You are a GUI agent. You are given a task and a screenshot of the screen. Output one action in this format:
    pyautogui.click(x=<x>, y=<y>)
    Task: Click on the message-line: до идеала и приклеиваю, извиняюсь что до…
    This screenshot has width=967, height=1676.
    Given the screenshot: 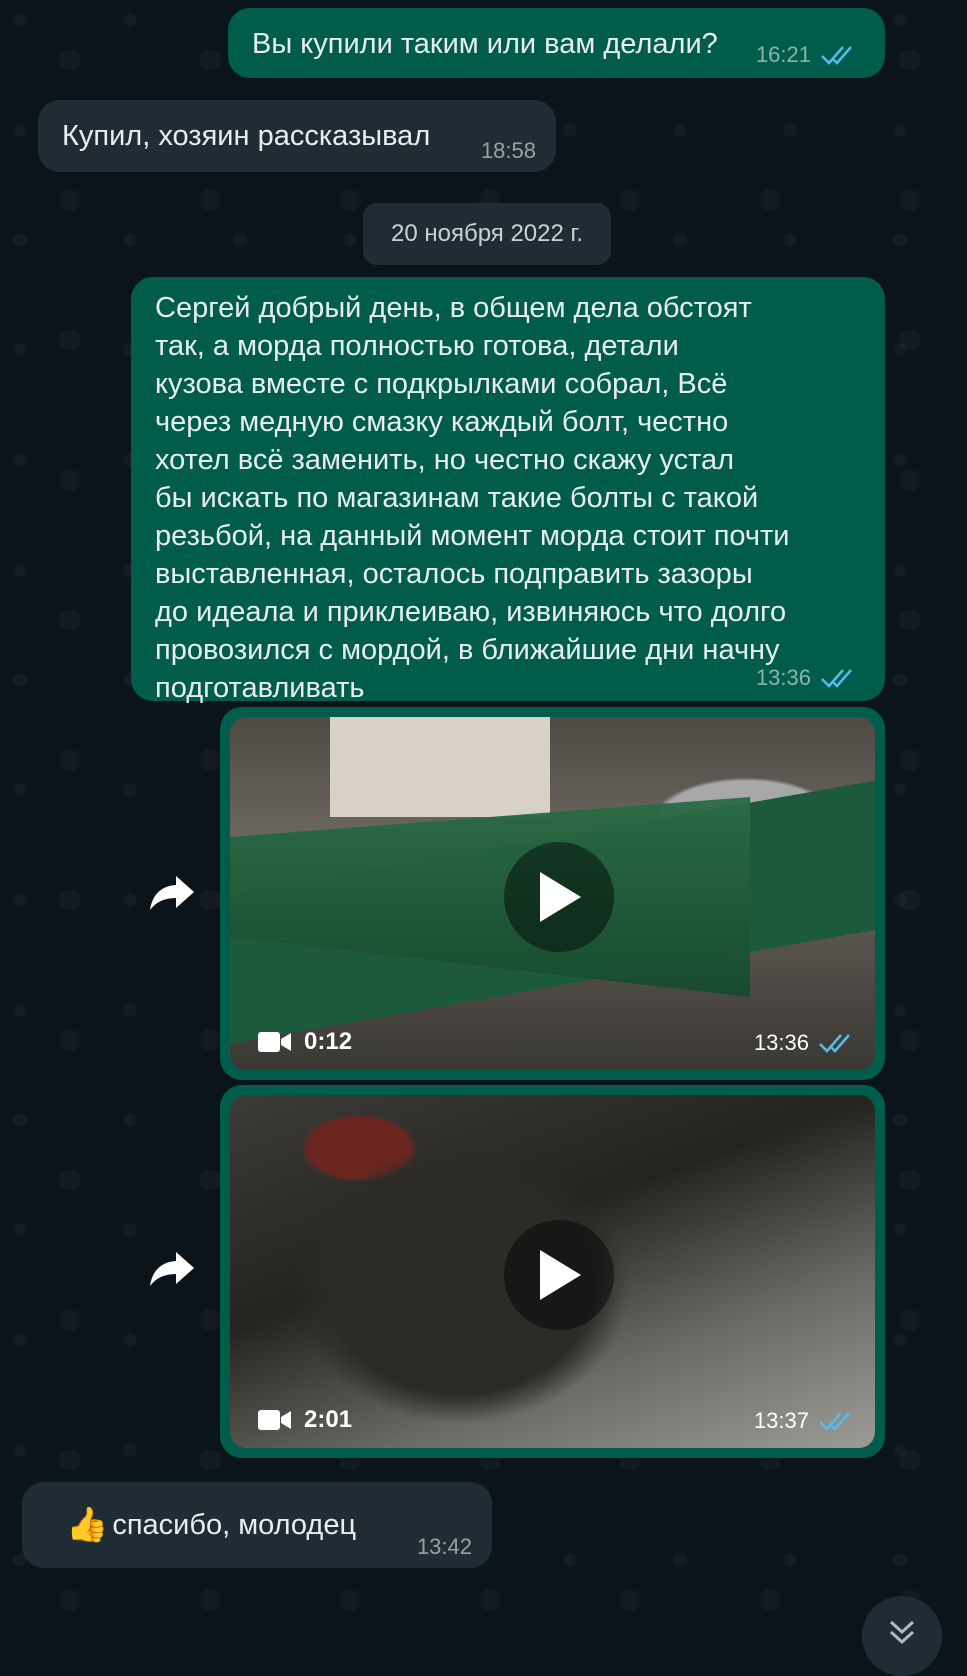 What is the action you would take?
    pyautogui.click(x=471, y=612)
    